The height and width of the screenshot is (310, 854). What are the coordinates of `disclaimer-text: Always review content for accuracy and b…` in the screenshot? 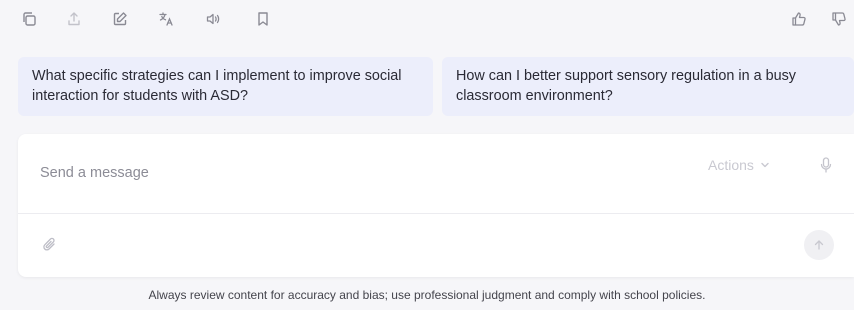 It's located at (427, 295).